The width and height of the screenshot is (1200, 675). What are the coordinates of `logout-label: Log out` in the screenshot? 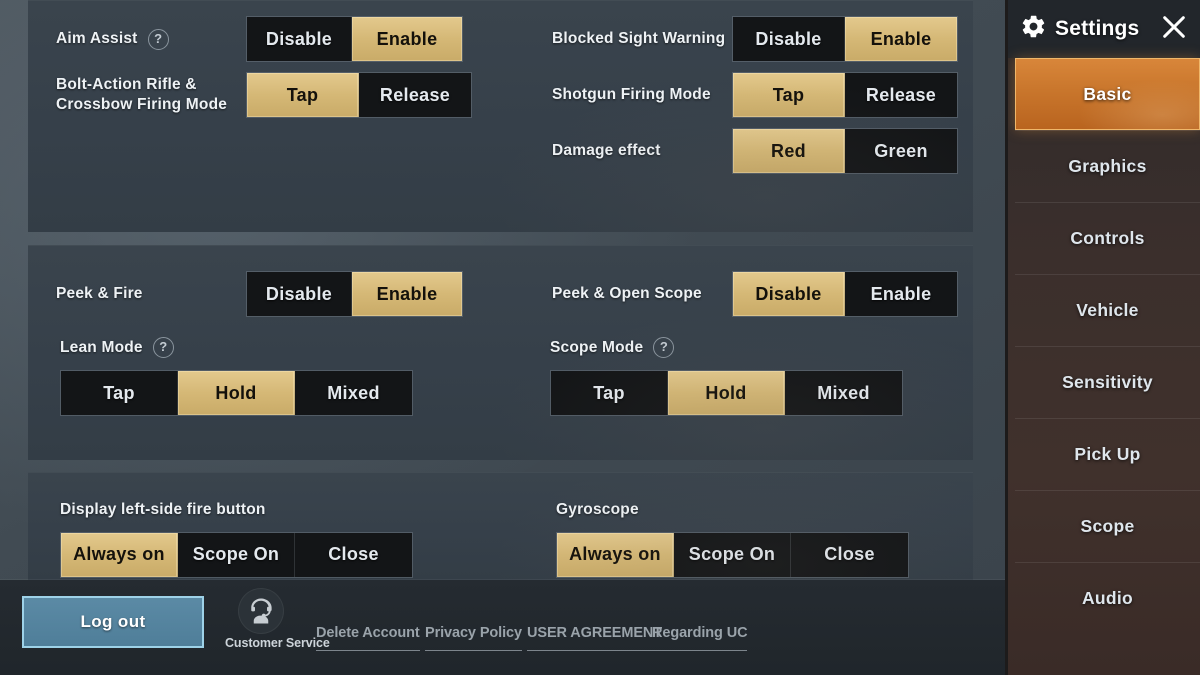 It's located at (113, 621).